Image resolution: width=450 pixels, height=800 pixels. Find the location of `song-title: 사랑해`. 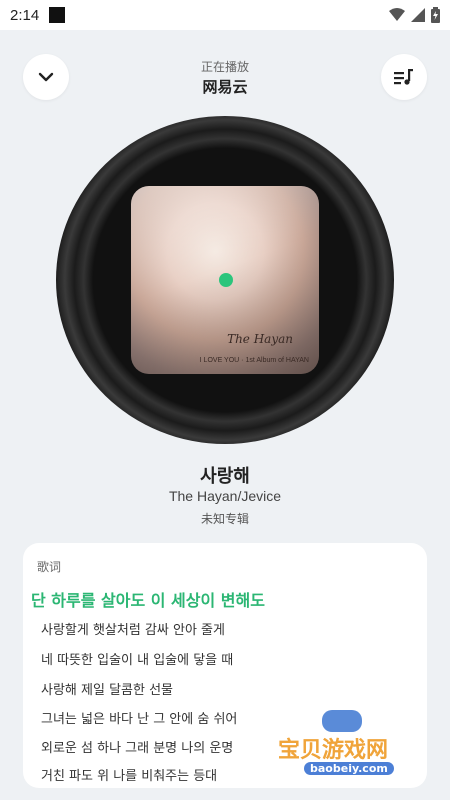

song-title: 사랑해 is located at coordinates (225, 476).